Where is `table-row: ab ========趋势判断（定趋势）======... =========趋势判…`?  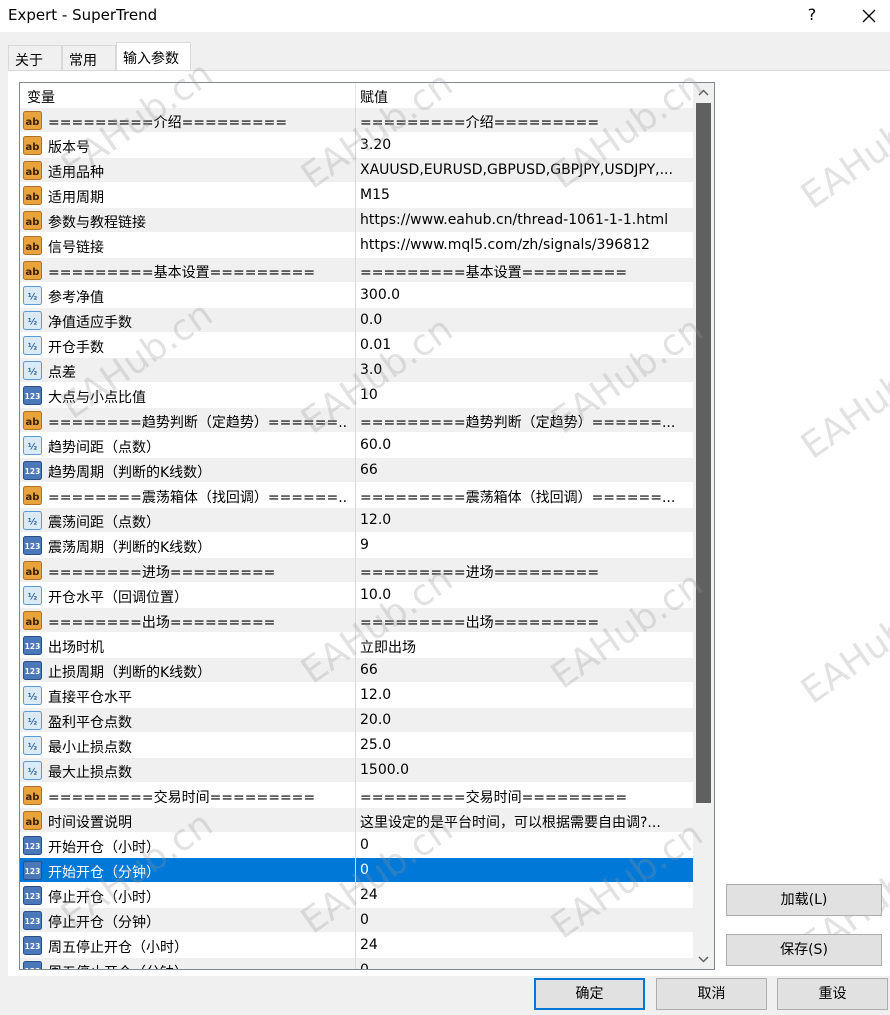 table-row: ab ========趋势判断（定趋势）======... =========趋势判… is located at coordinates (356, 420).